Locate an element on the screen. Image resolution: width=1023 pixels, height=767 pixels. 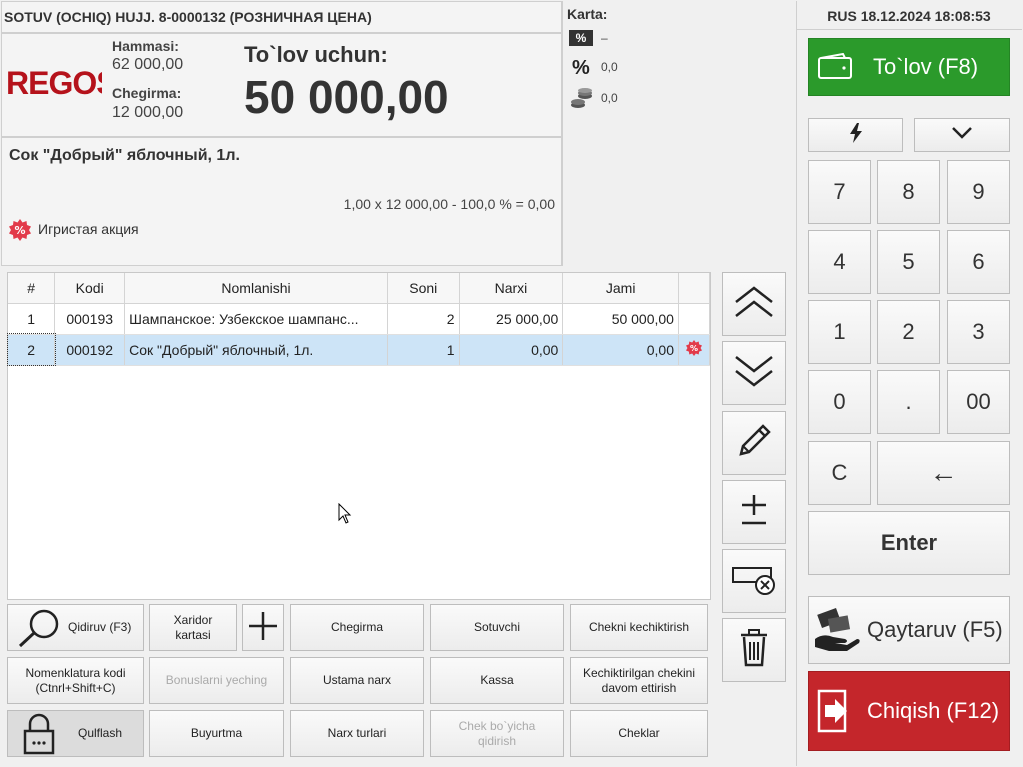
double-chevron-up-icon is located at coordinates (754, 304).